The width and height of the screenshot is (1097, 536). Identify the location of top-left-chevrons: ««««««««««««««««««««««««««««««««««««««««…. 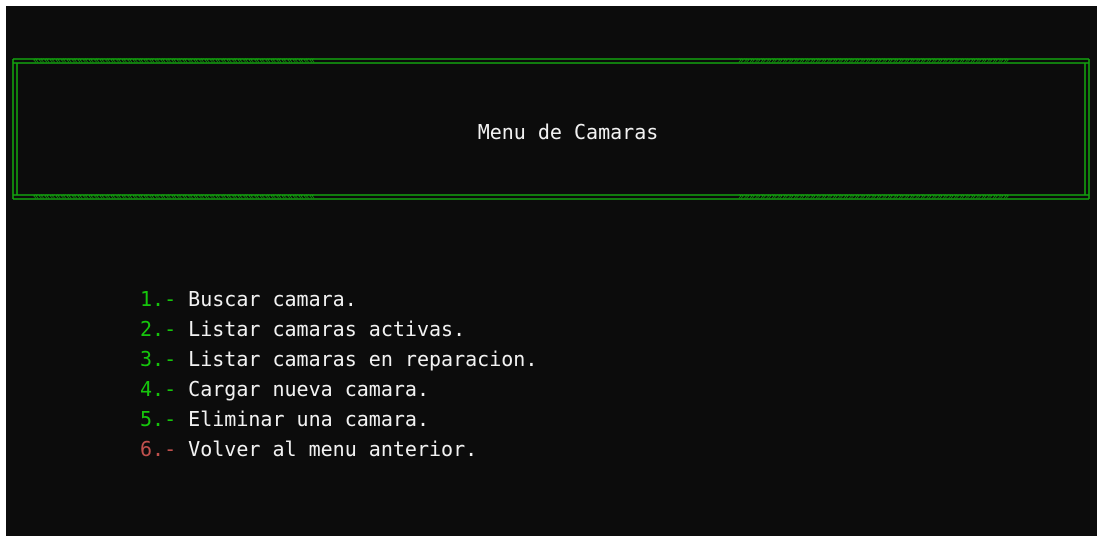
(174, 60).